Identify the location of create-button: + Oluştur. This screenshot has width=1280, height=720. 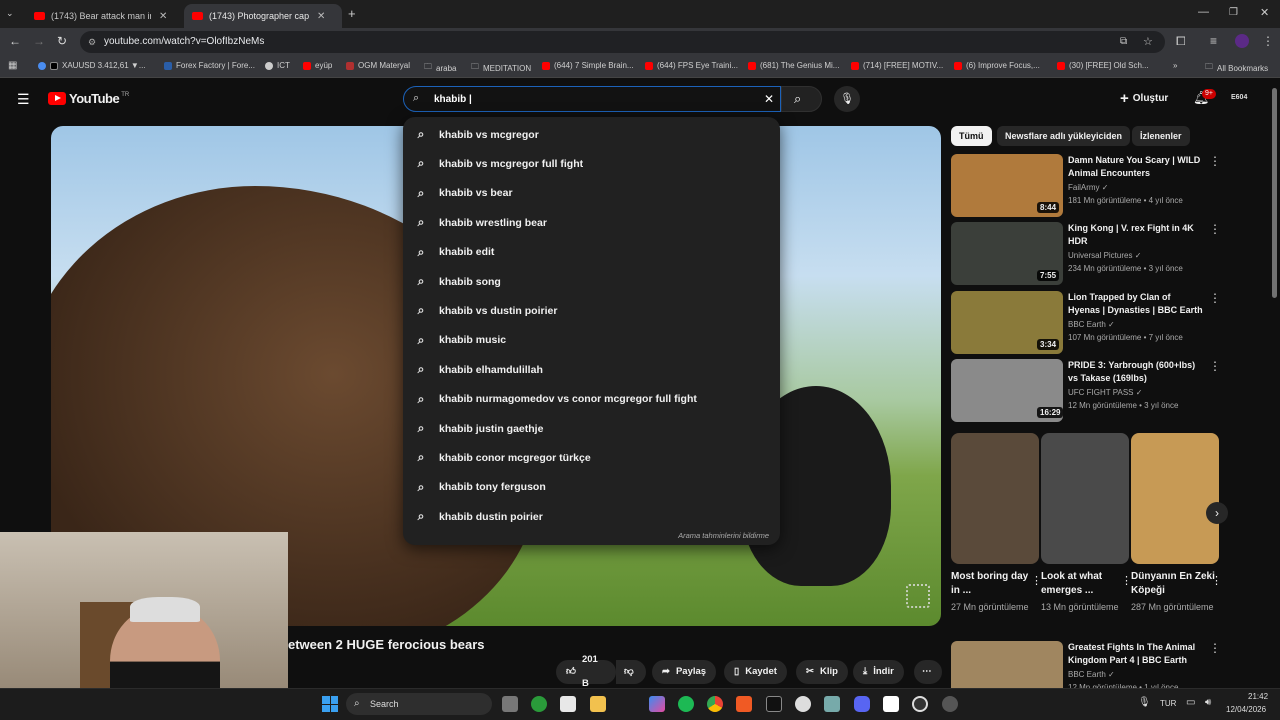
(1144, 98).